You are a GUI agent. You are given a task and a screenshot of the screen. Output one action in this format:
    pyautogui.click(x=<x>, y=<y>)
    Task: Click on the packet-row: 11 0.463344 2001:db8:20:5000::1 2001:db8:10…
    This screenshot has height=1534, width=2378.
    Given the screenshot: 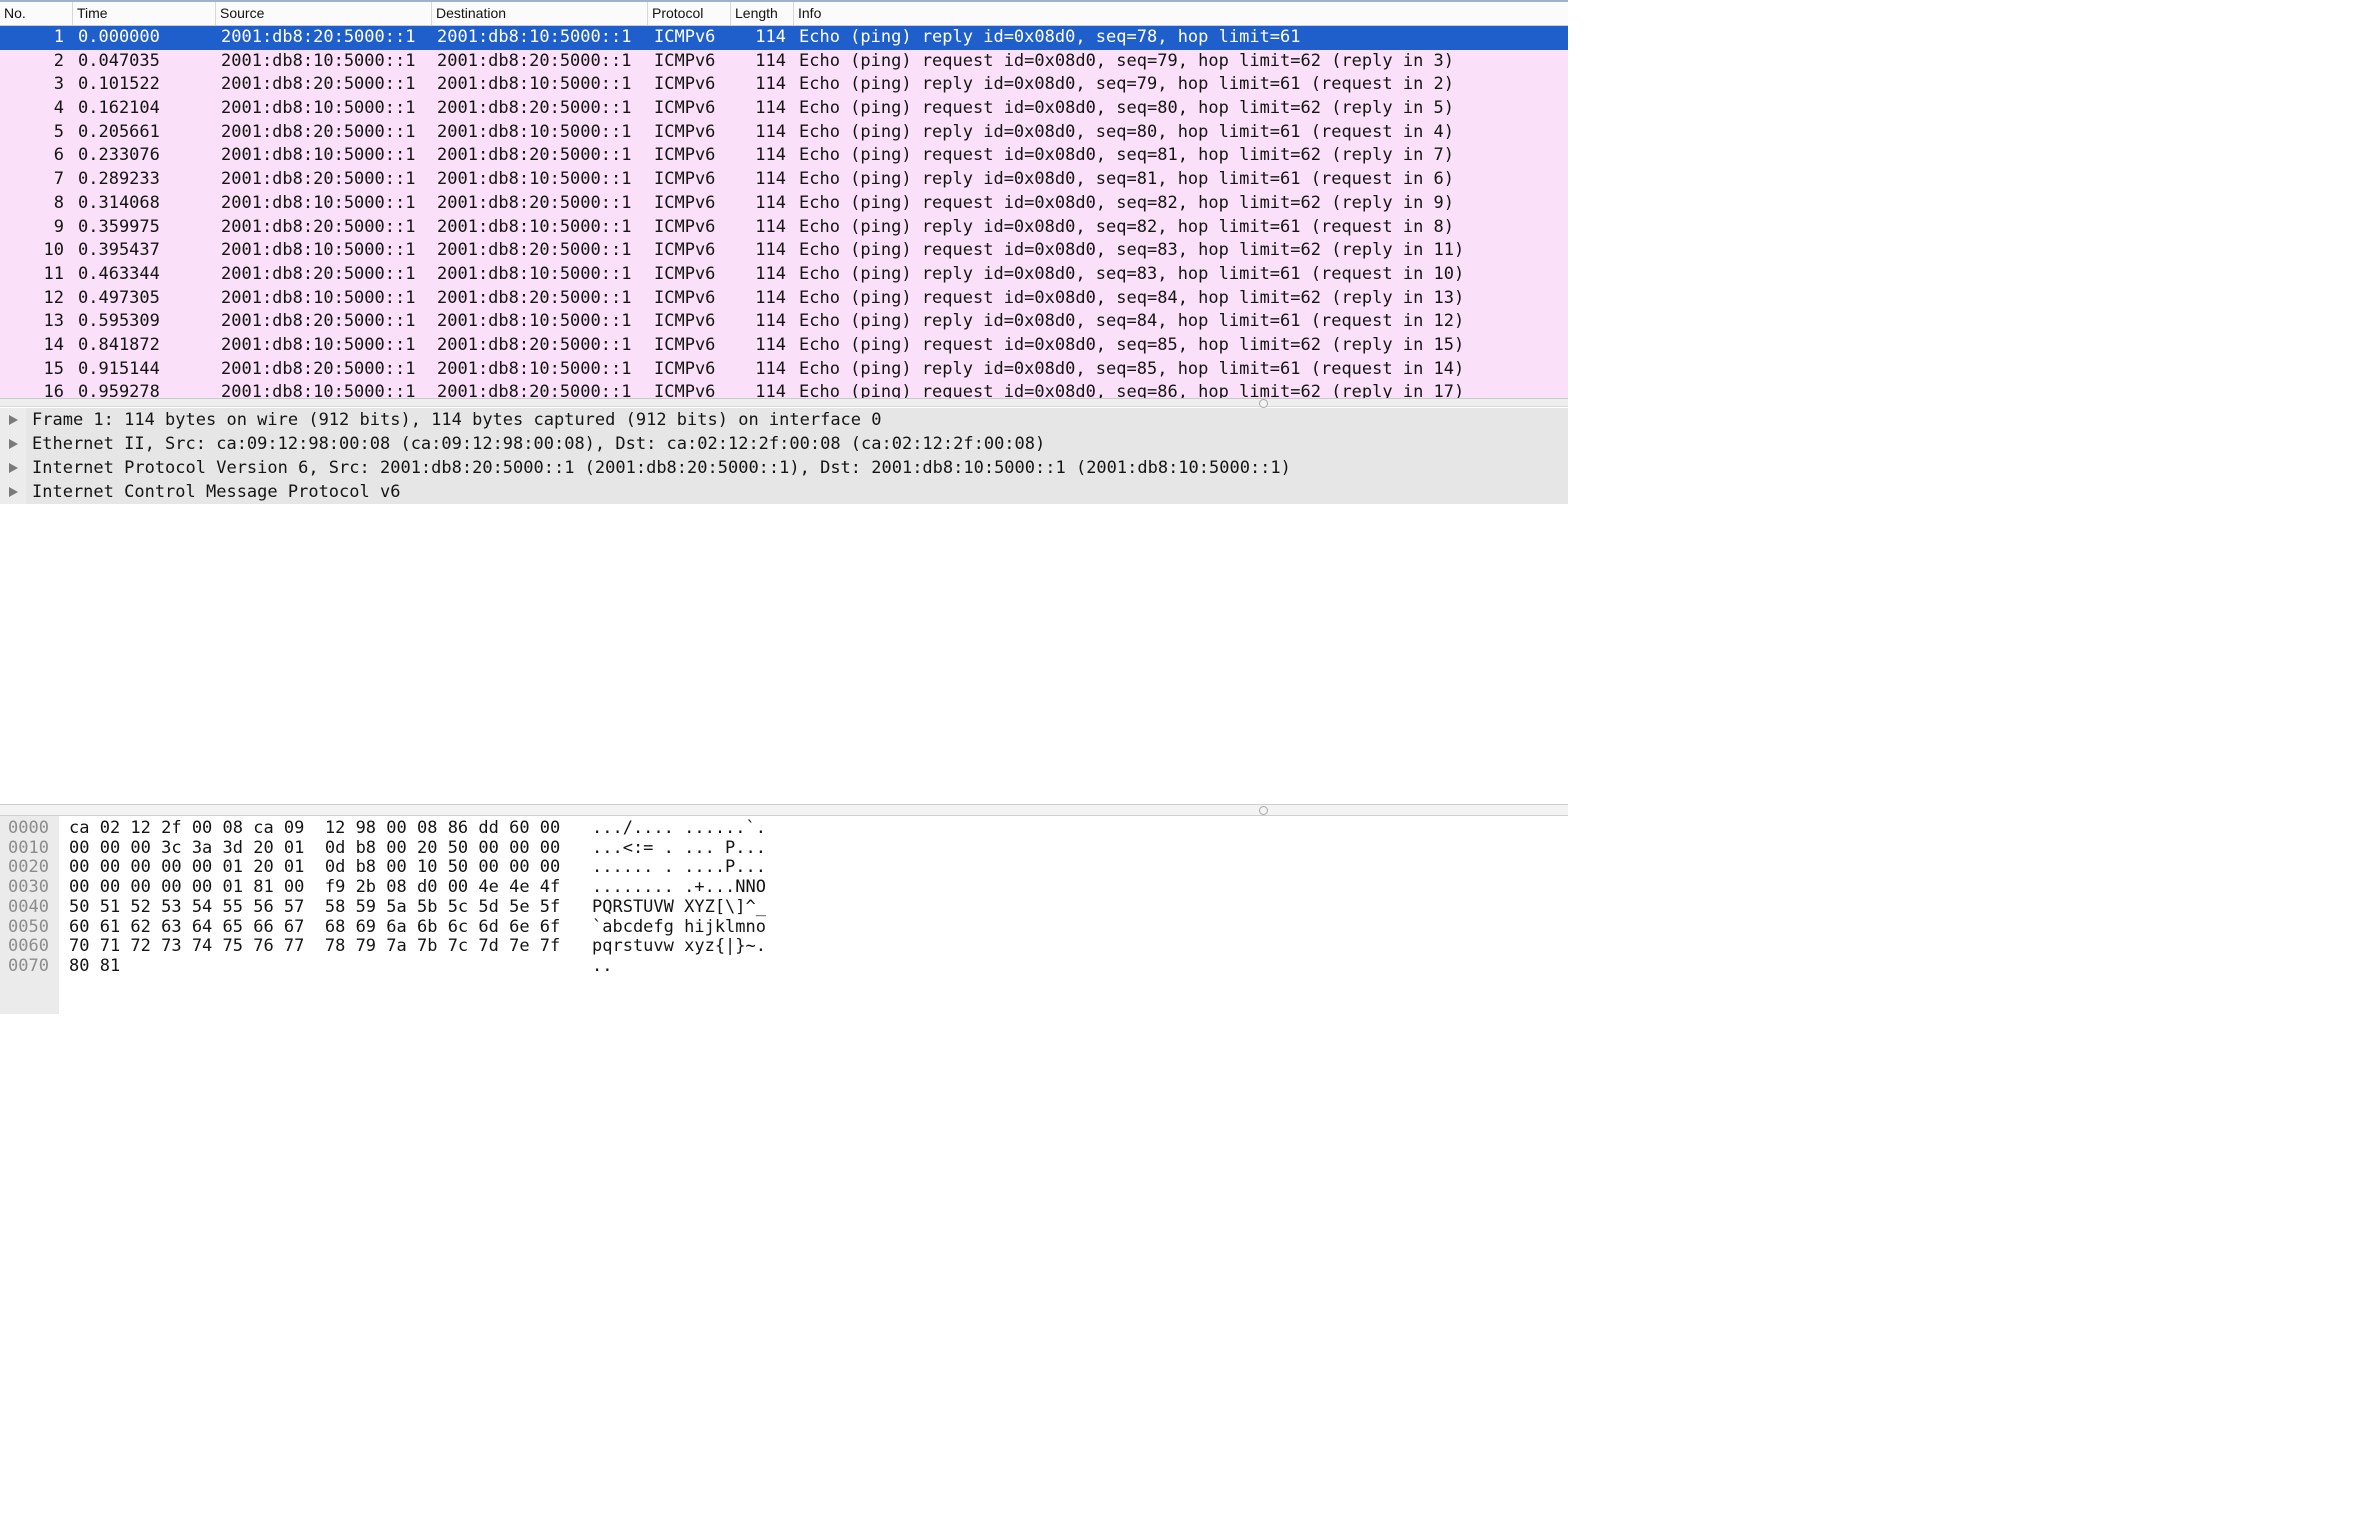 What is the action you would take?
    pyautogui.click(x=784, y=274)
    